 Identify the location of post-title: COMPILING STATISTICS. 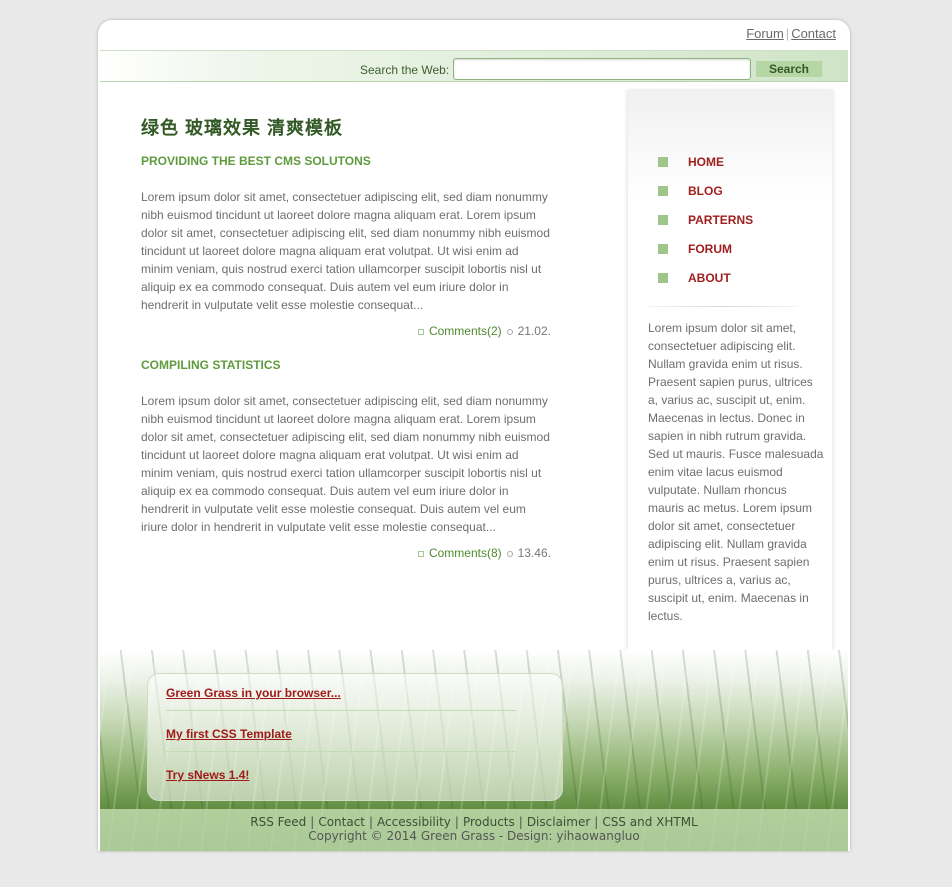
(211, 365).